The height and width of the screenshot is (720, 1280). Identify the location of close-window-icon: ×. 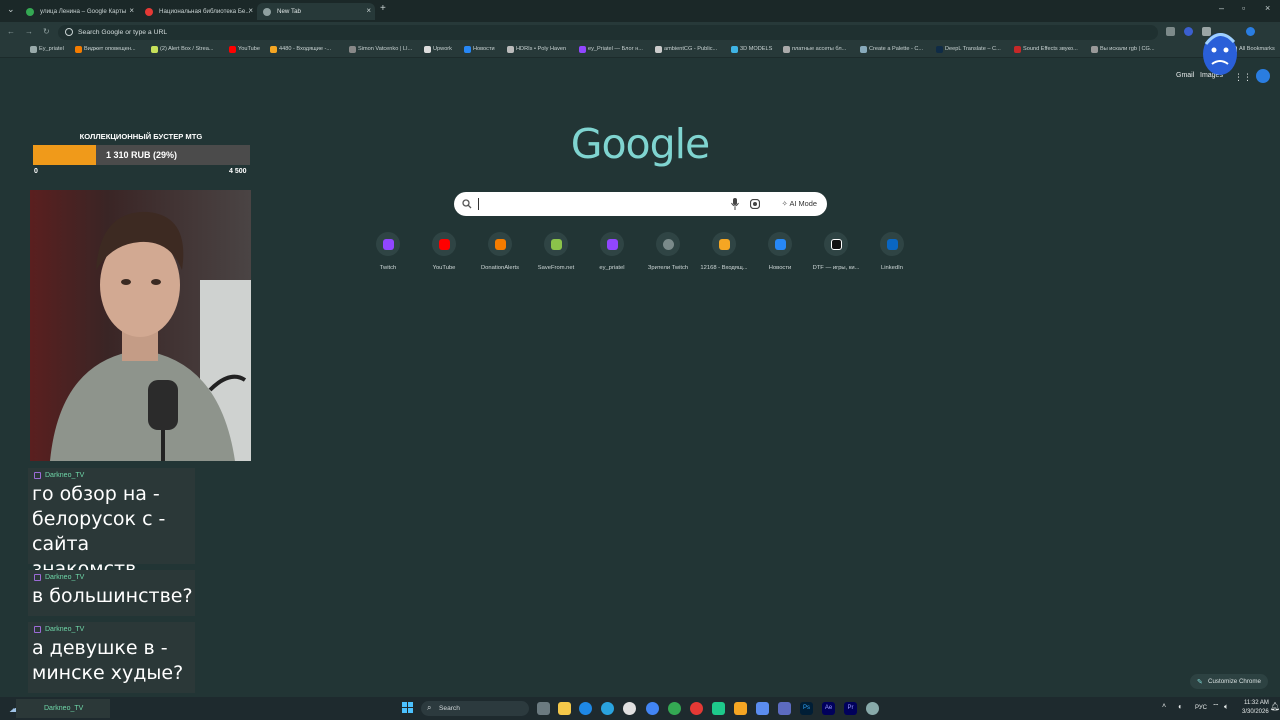
(1267, 8).